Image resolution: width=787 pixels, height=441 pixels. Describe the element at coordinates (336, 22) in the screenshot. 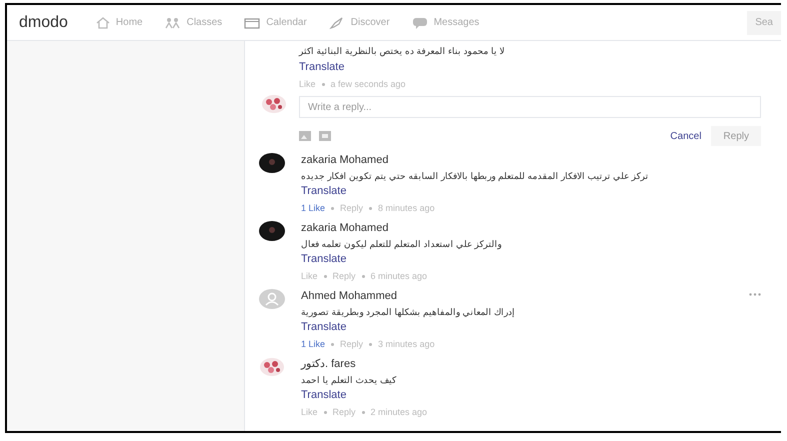

I see `rocket-icon` at that location.